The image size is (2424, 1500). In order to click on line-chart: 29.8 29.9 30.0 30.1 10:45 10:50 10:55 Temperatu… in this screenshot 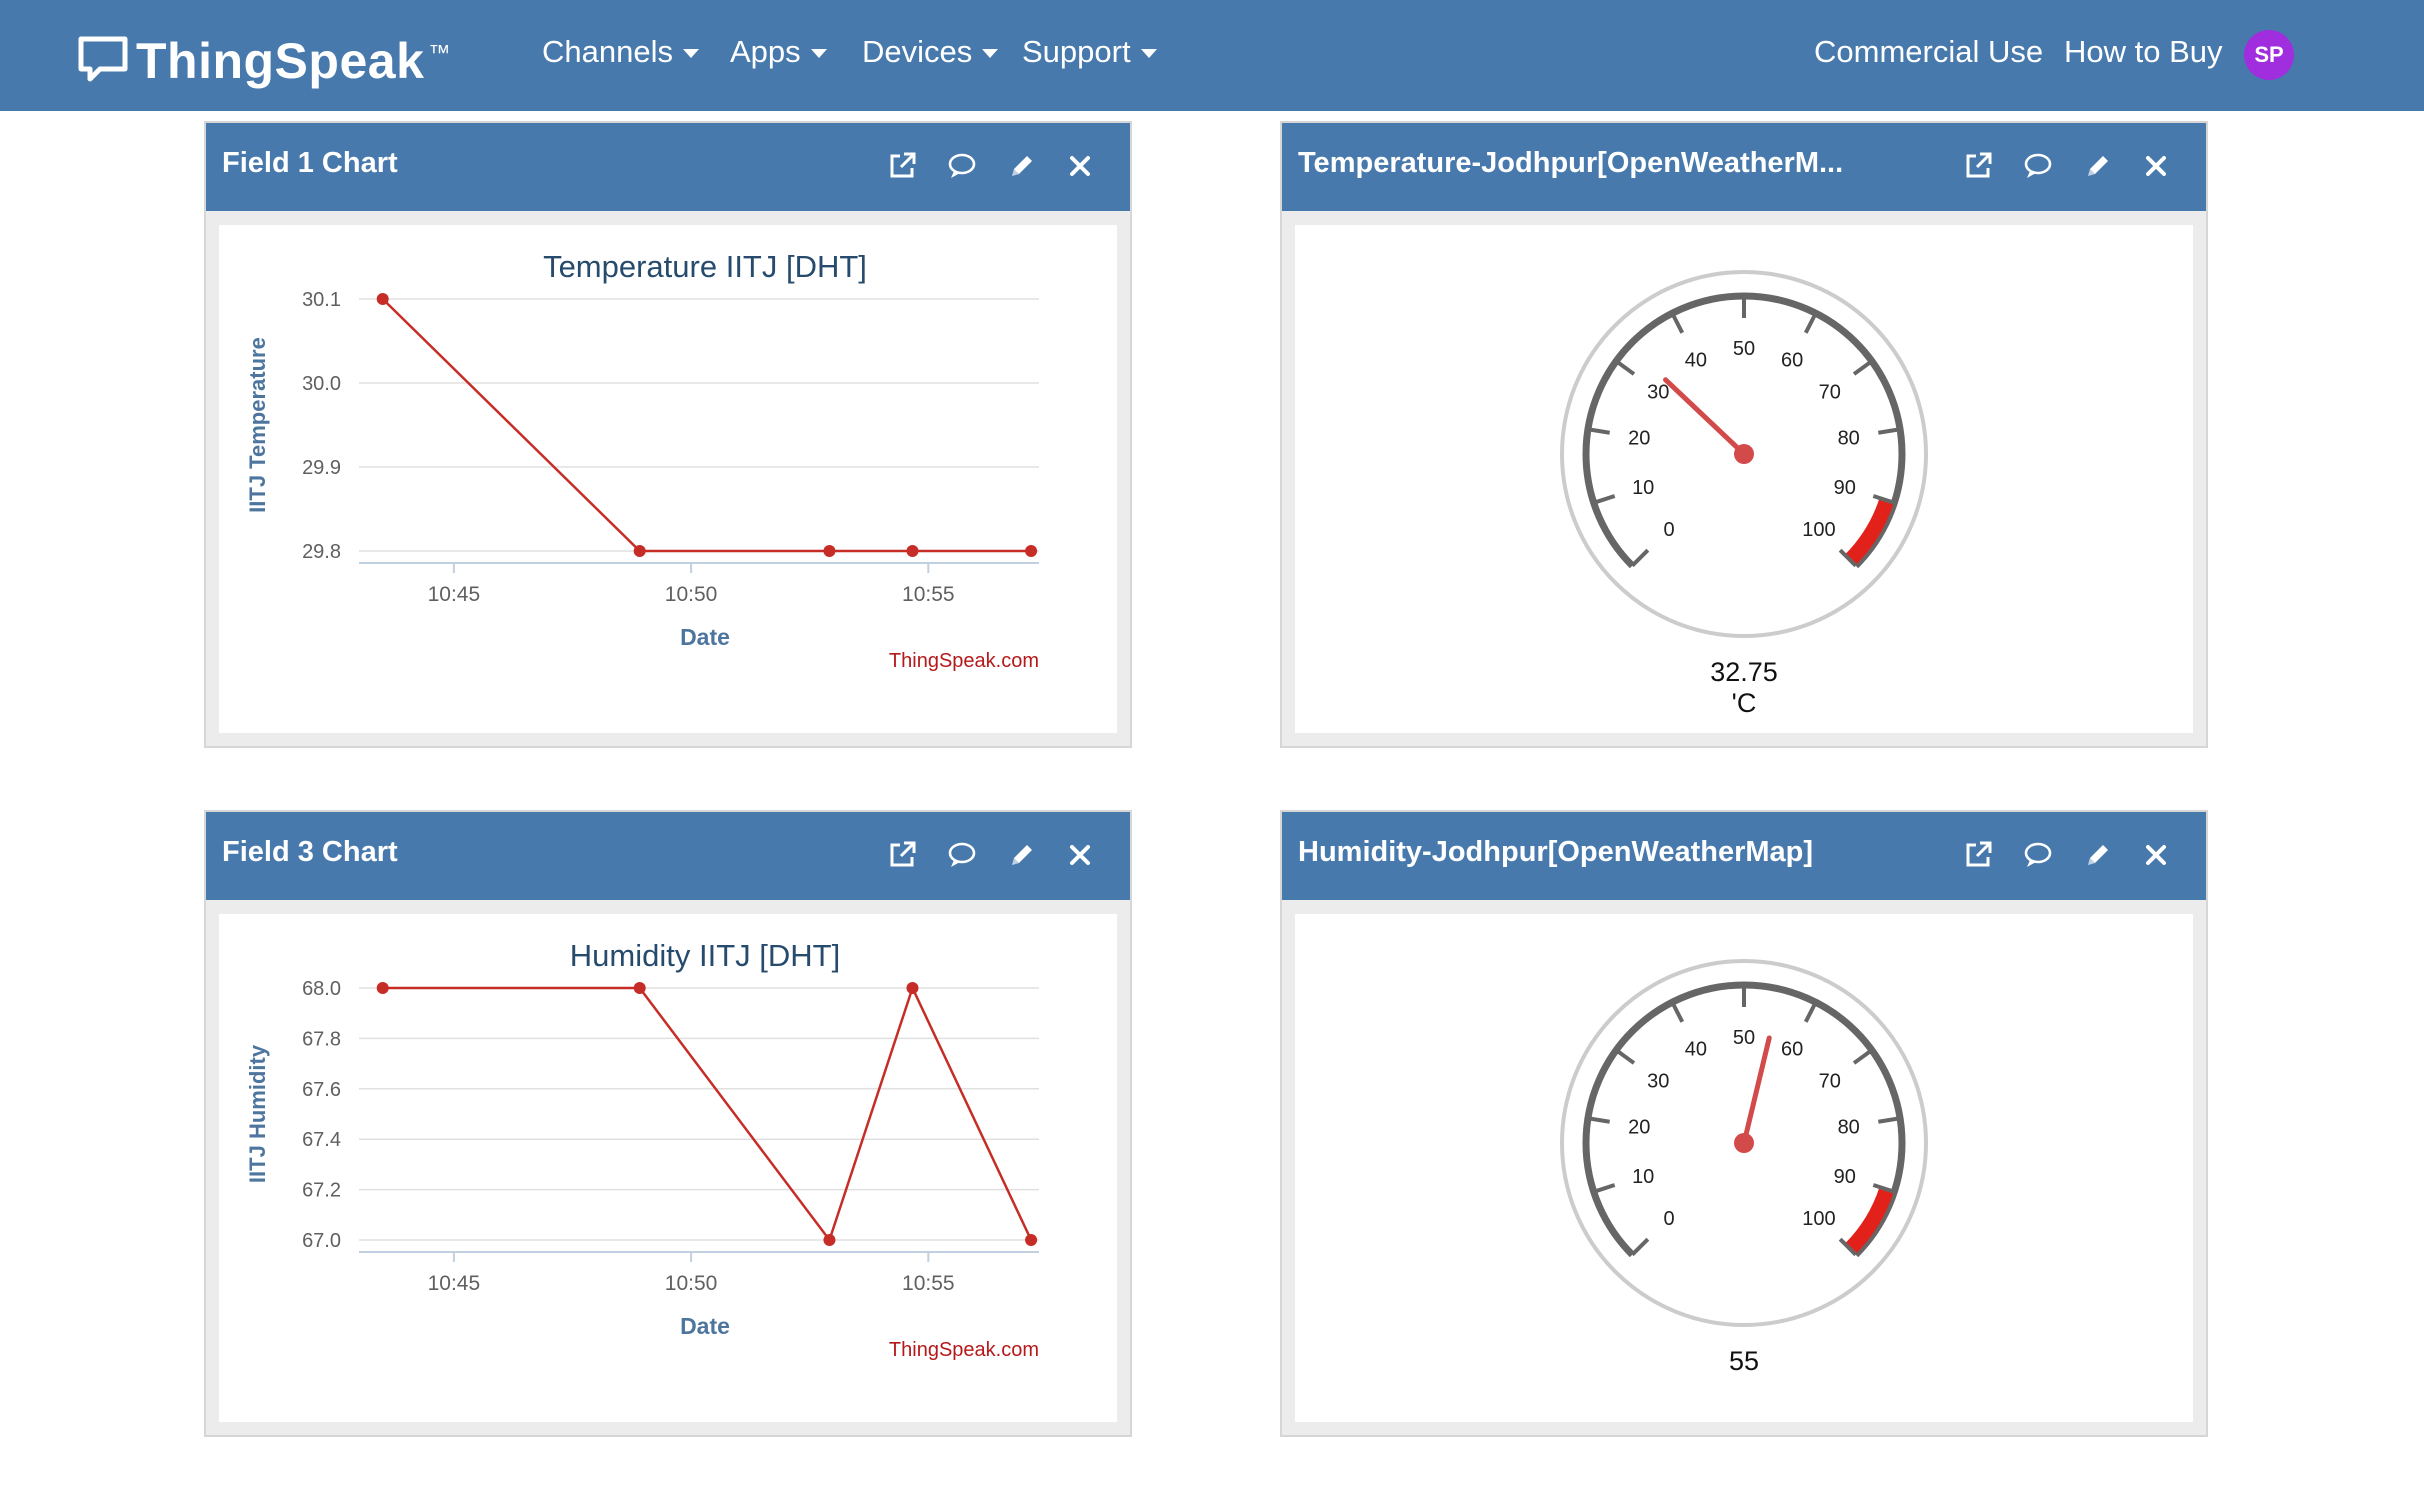, I will do `click(642, 460)`.